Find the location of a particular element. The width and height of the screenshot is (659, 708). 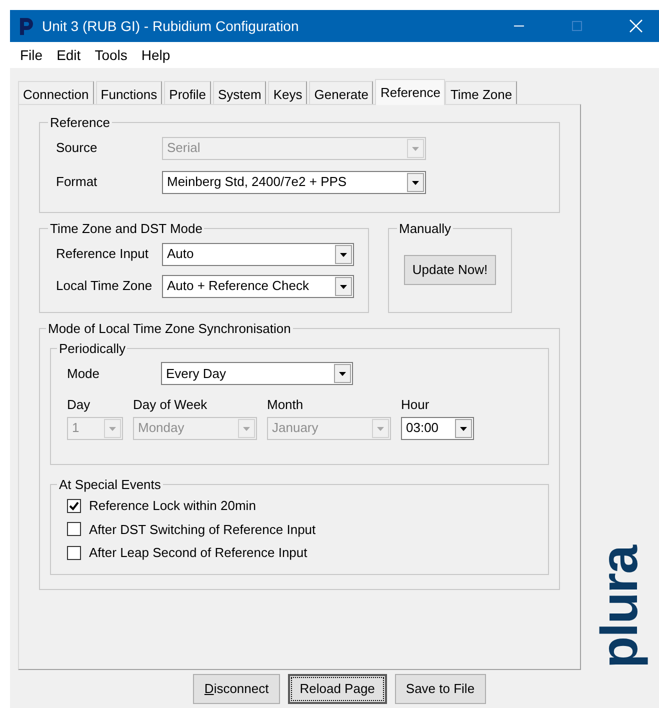

checkbox-label: Reference Lock within 20min is located at coordinates (172, 506).